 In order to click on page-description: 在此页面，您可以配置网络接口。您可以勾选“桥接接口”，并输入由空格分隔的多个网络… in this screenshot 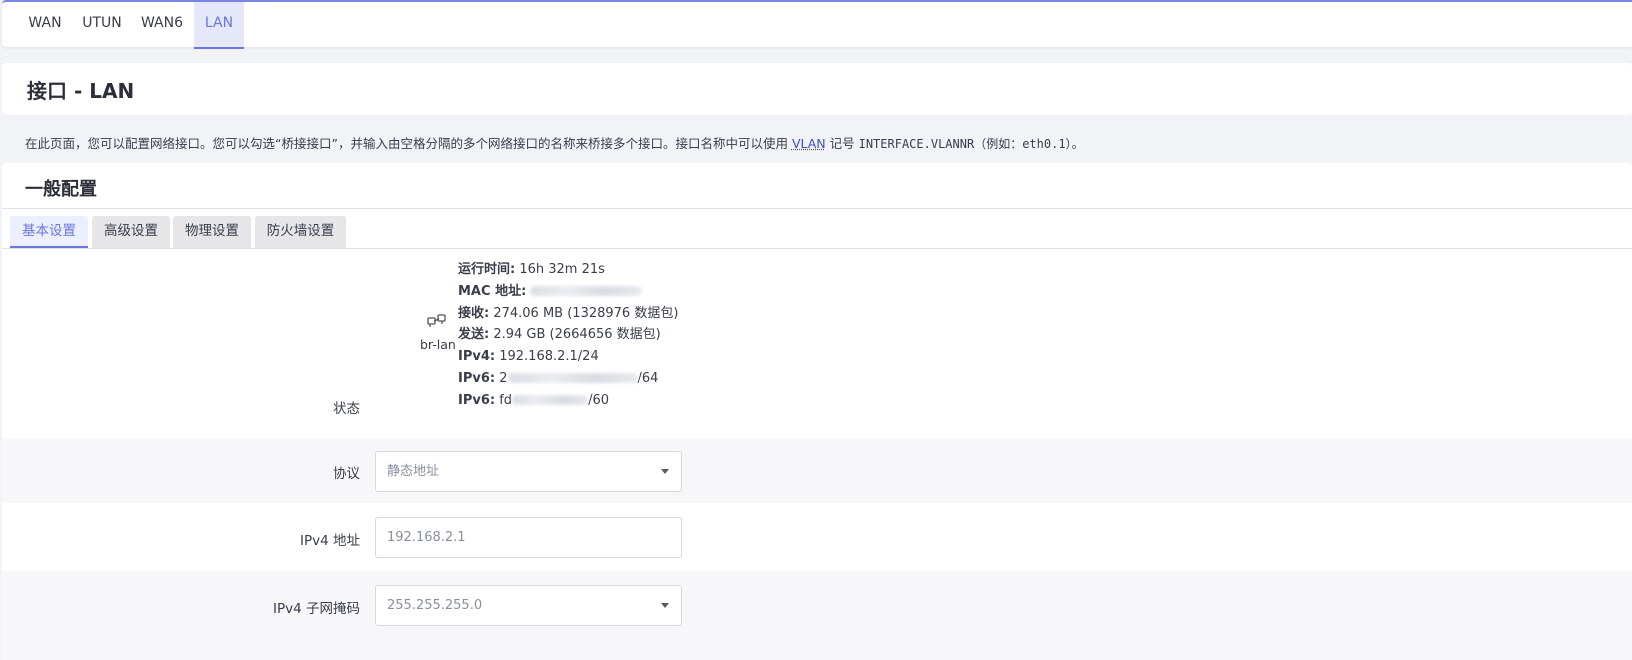, I will do `click(554, 142)`.